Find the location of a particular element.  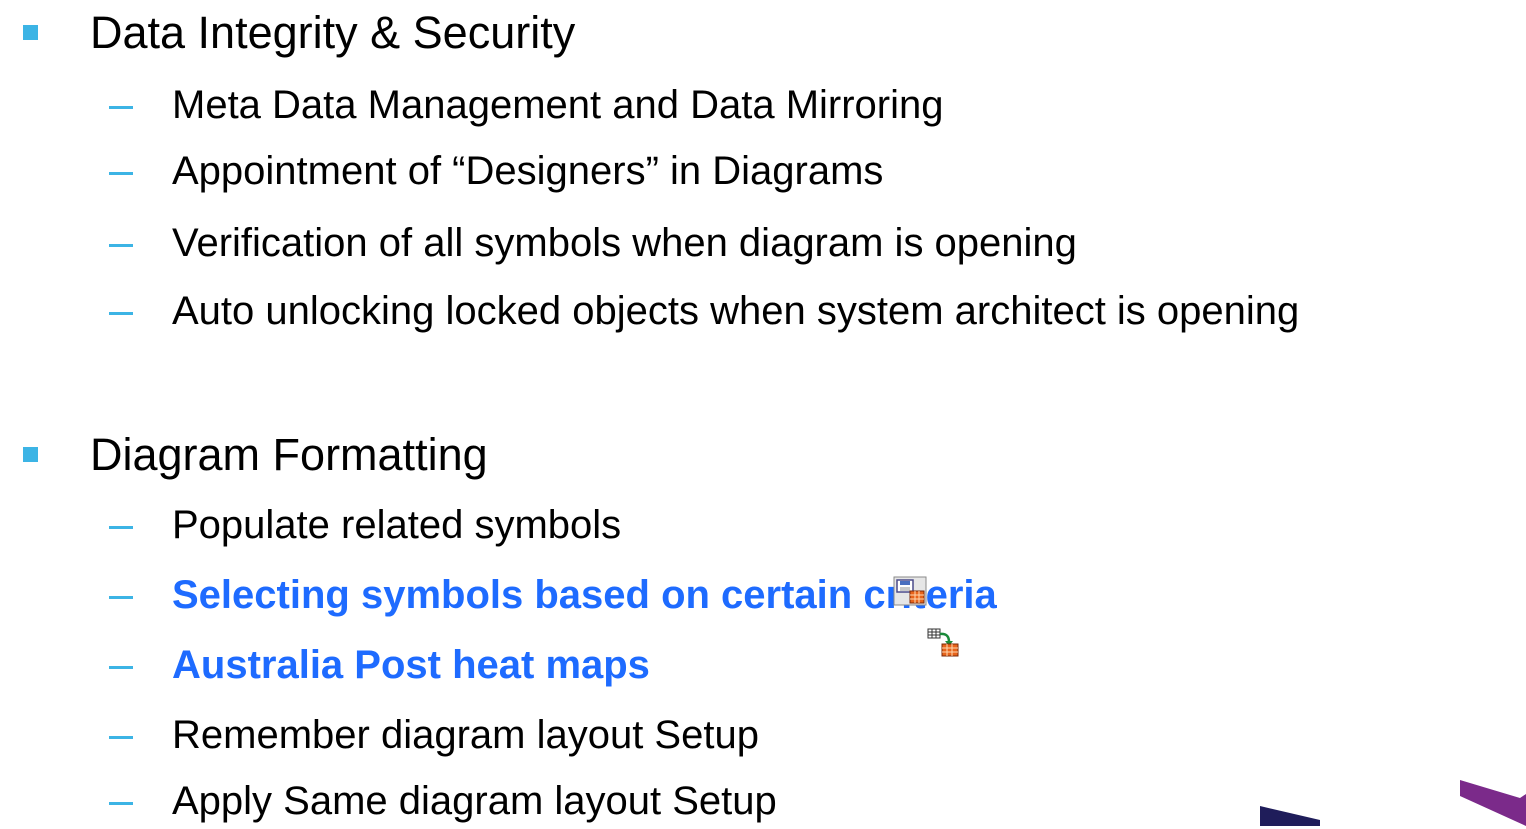

list-item-text: Appointment of “Designers” in Diagrams is located at coordinates (528, 171).